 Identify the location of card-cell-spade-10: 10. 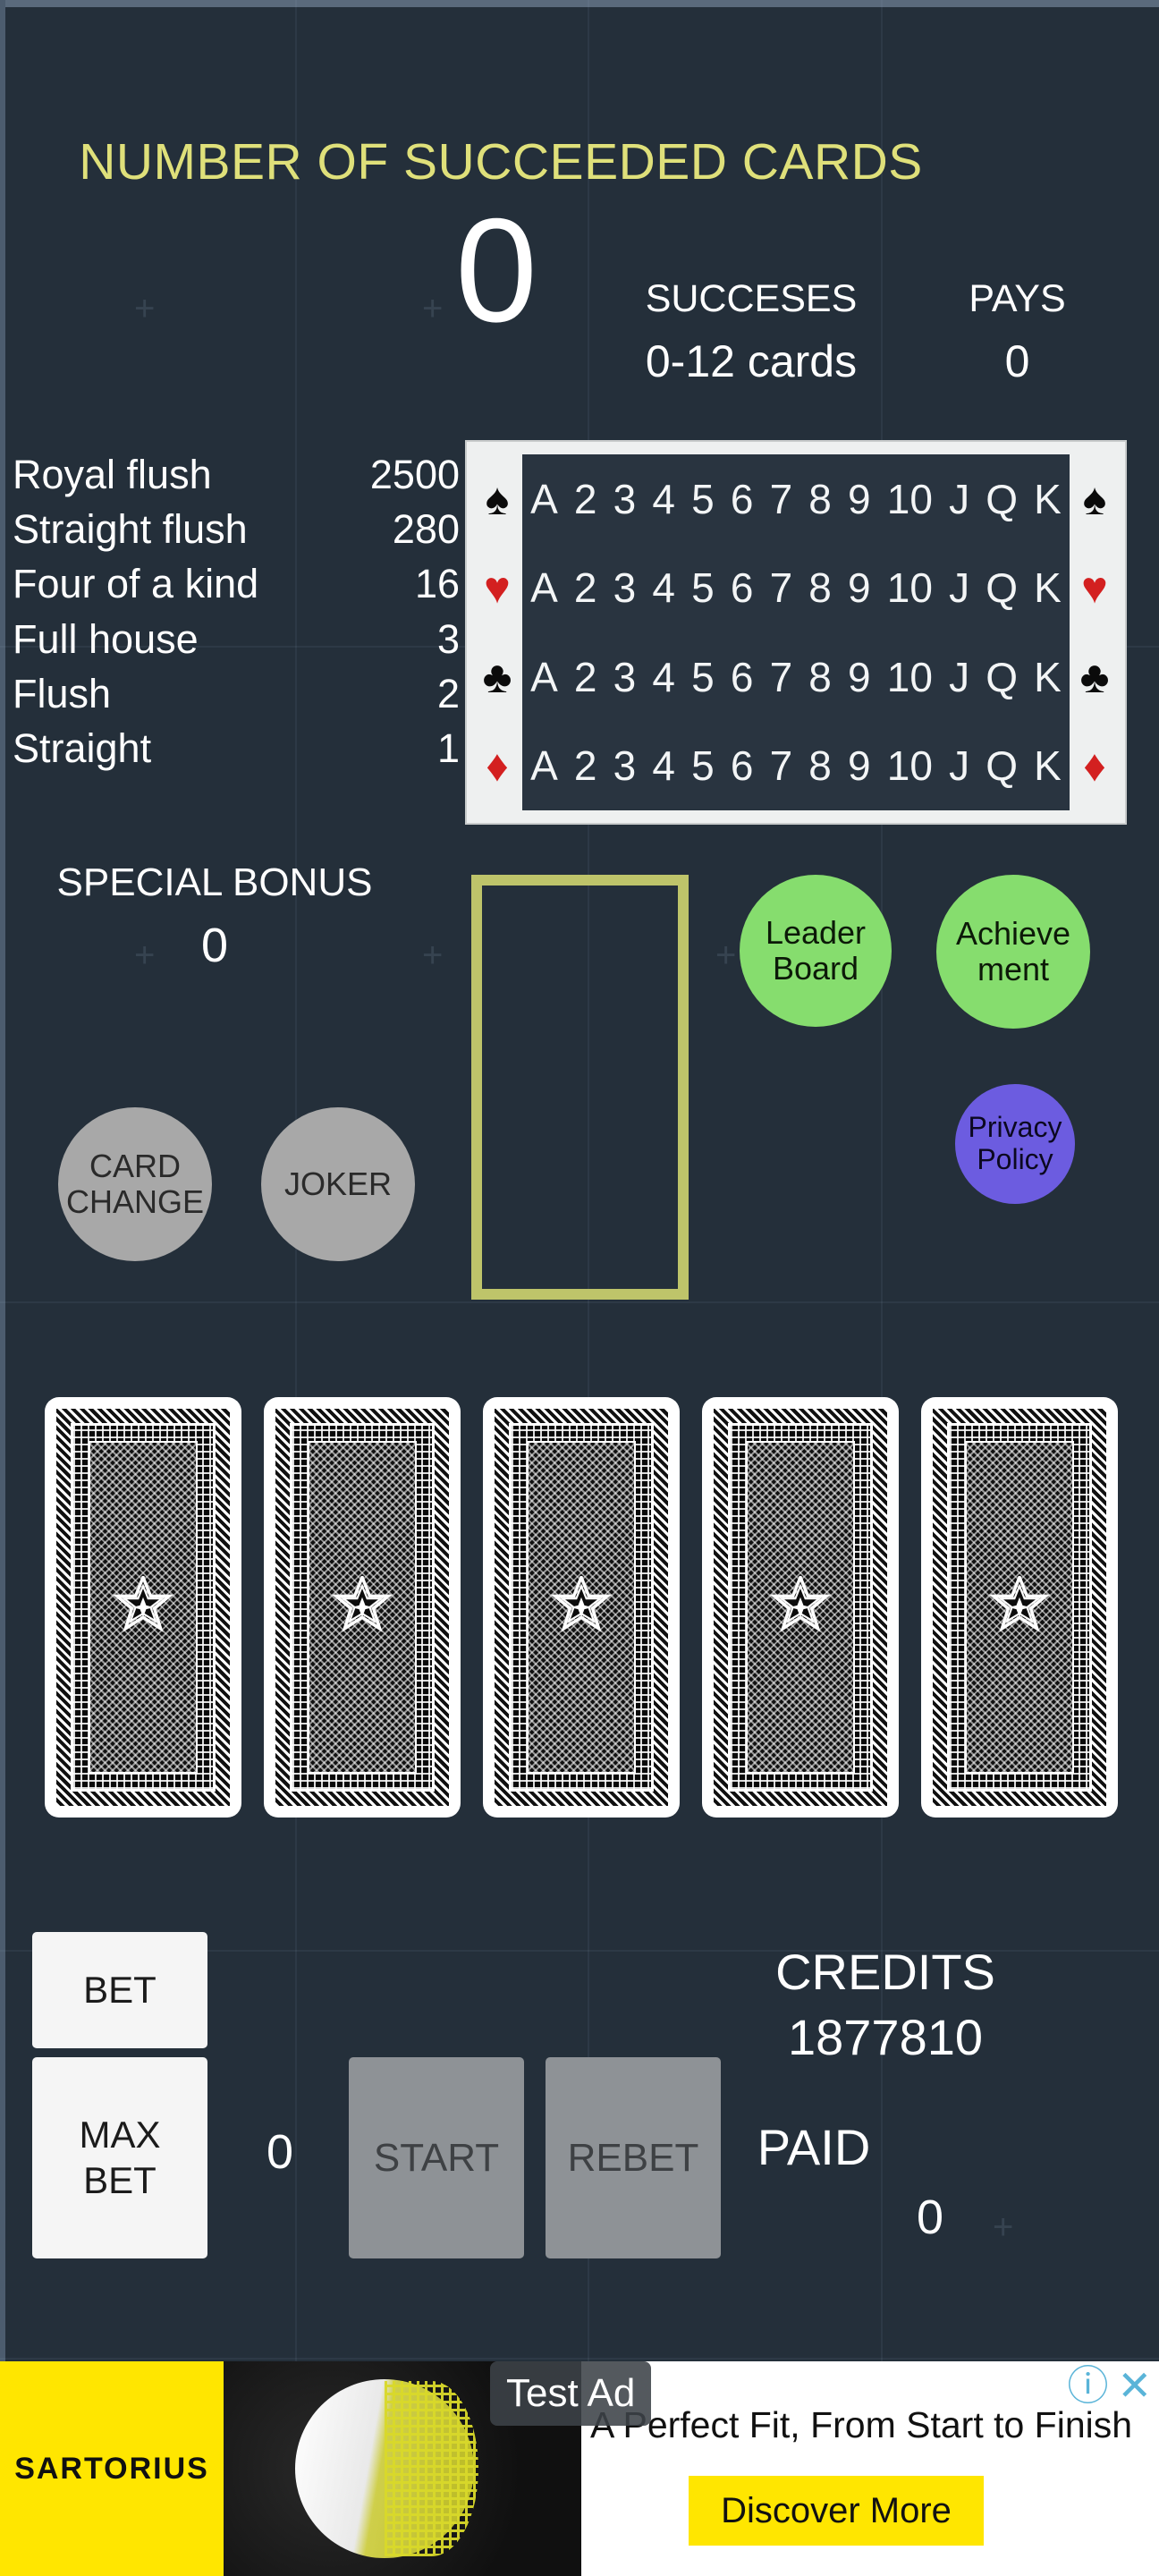
(910, 499).